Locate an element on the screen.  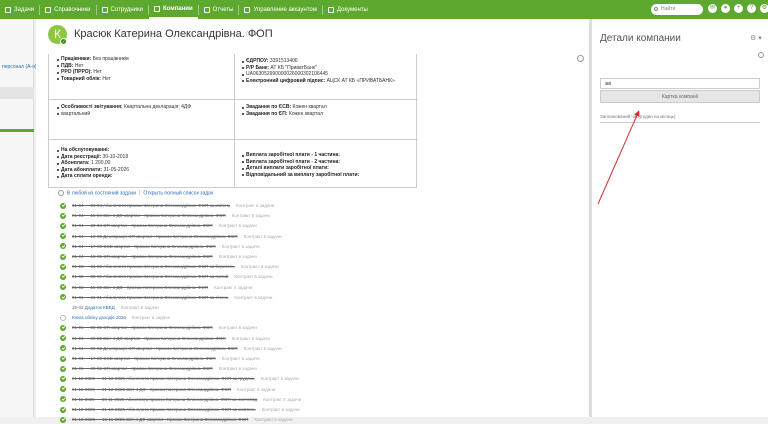
nav-account: Управление аккаунтом is located at coordinates (280, 9).